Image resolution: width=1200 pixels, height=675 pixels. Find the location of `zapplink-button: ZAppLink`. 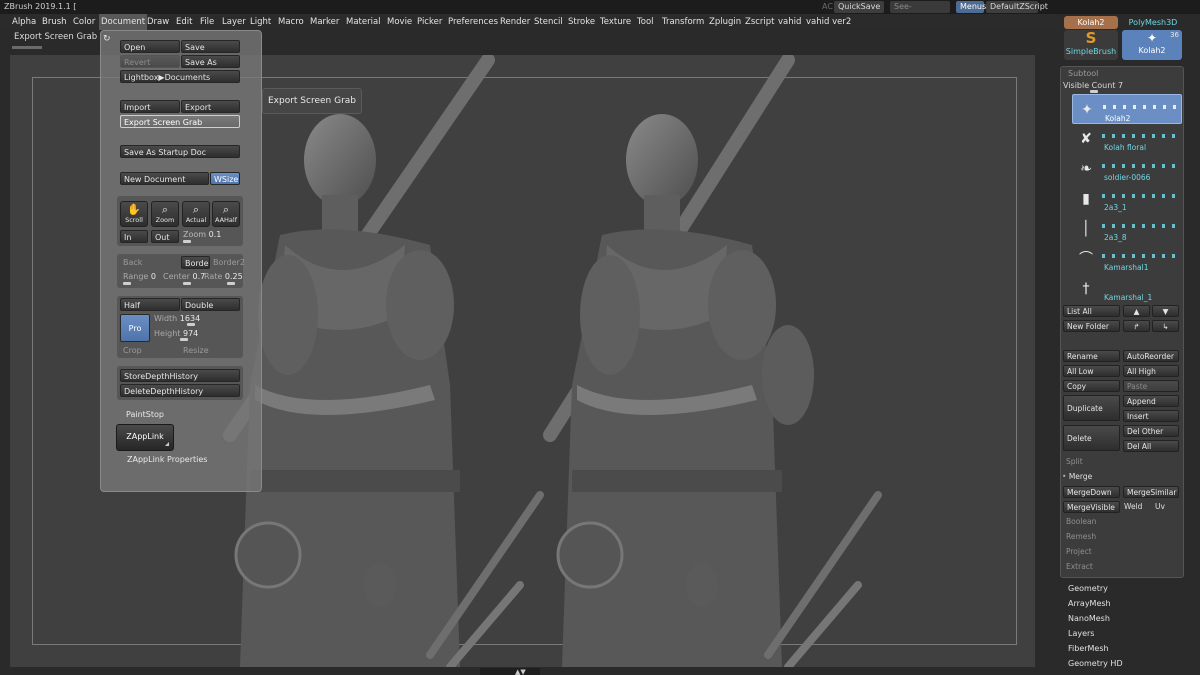

zapplink-button: ZAppLink is located at coordinates (145, 437).